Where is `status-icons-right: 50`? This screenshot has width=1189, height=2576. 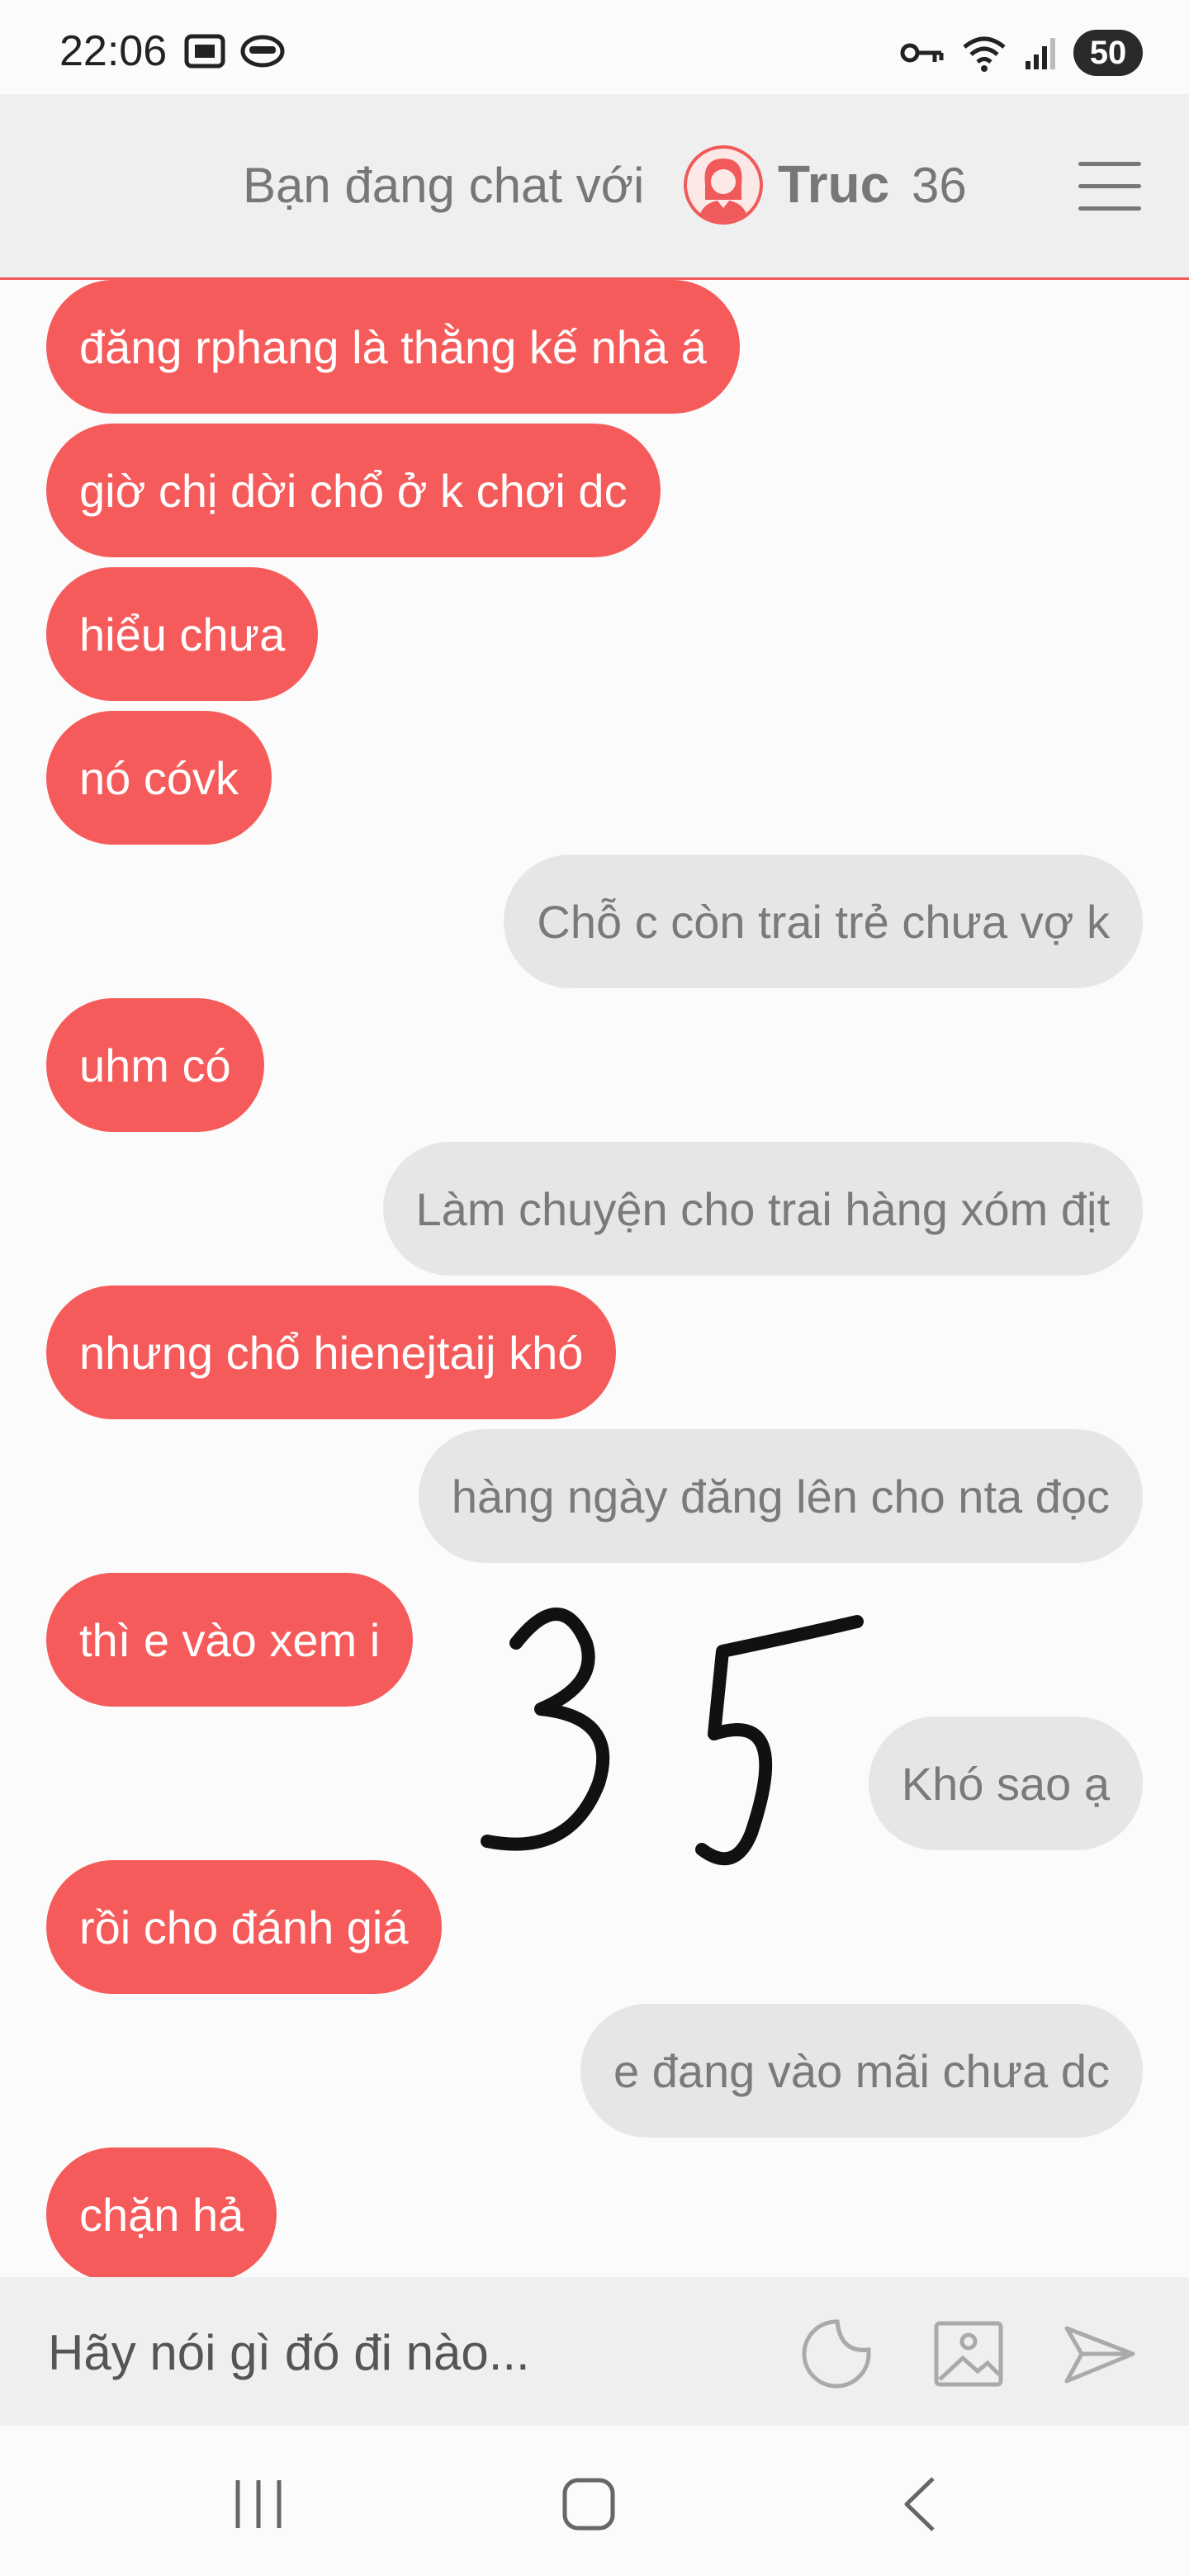
status-icons-right: 50 is located at coordinates (1021, 53).